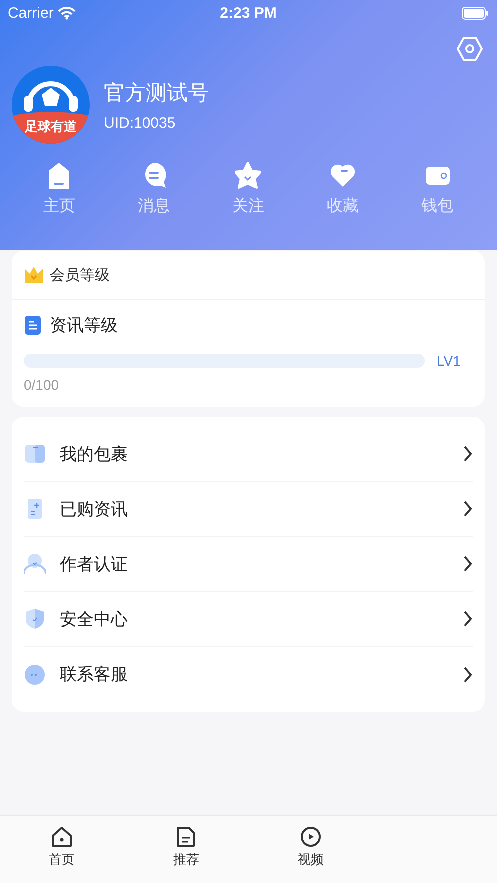 The width and height of the screenshot is (497, 883). What do you see at coordinates (449, 361) in the screenshot?
I see `level-label: LV1` at bounding box center [449, 361].